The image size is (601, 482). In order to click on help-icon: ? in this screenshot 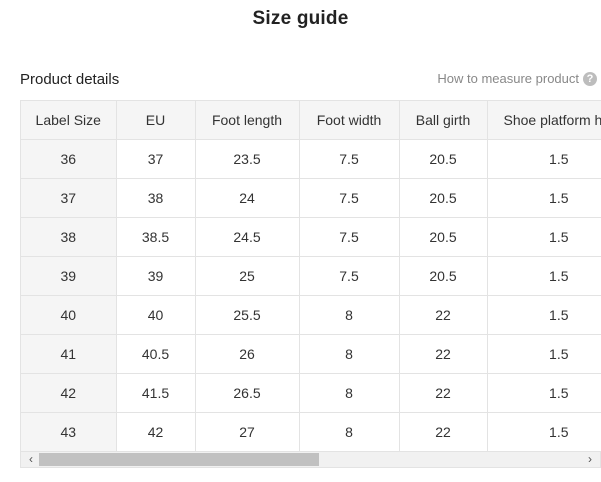, I will do `click(590, 78)`.